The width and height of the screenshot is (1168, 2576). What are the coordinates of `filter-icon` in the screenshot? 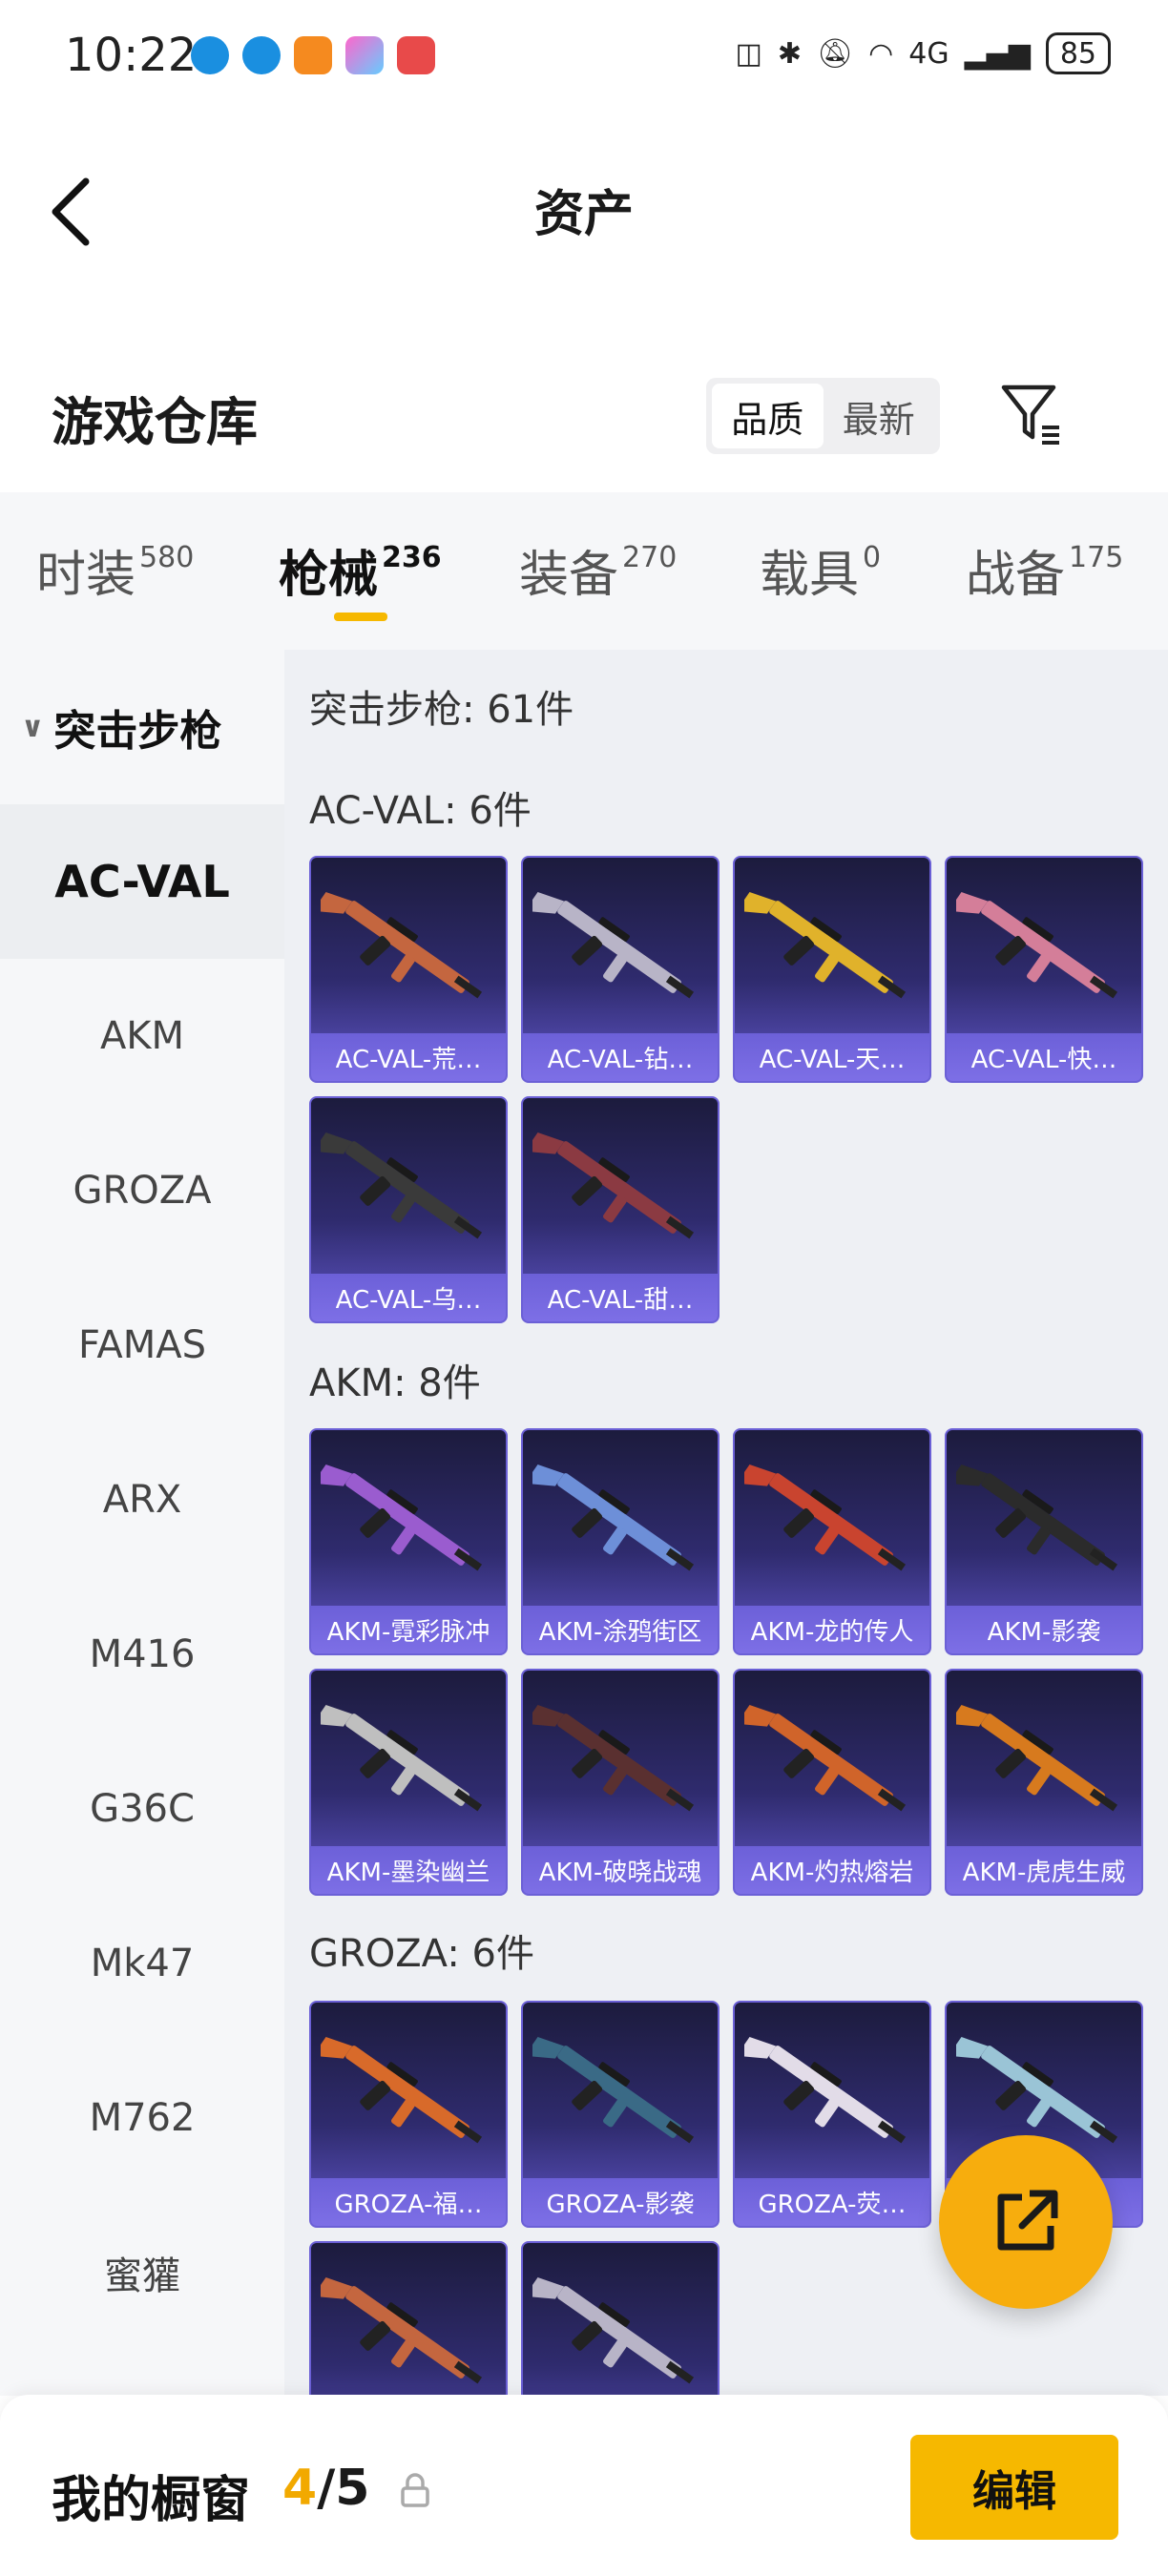 It's located at (1031, 413).